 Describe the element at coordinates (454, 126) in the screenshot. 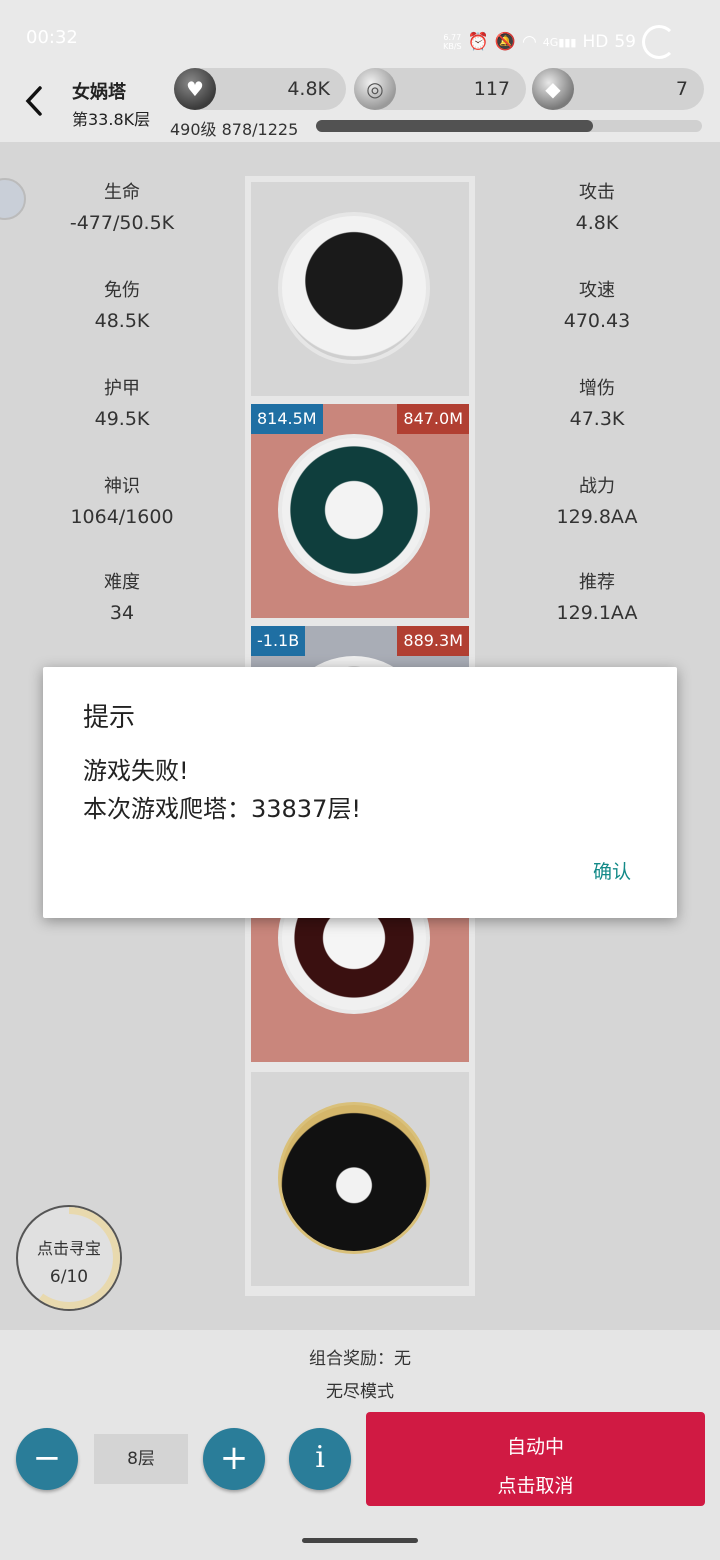

I see `xp-bar-fill` at that location.